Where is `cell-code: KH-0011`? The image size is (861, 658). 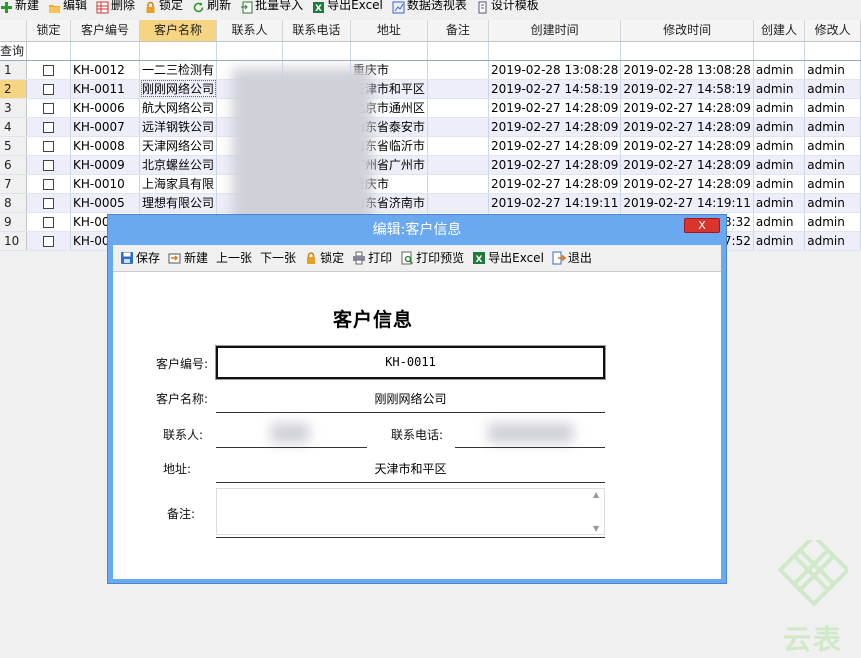 cell-code: KH-0011 is located at coordinates (105, 89).